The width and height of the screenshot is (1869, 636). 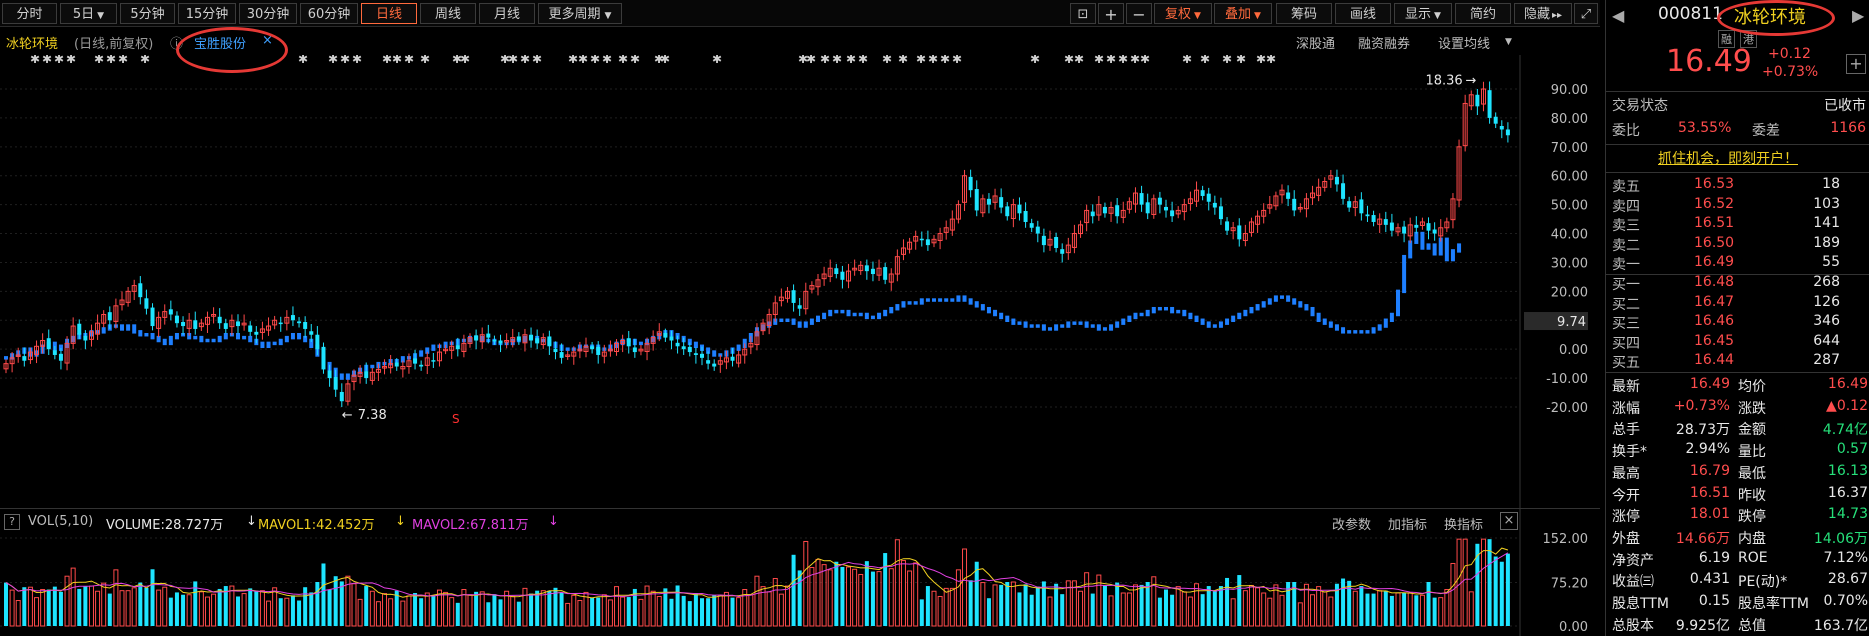 I want to click on period-tab-weekly: 周线, so click(x=448, y=13).